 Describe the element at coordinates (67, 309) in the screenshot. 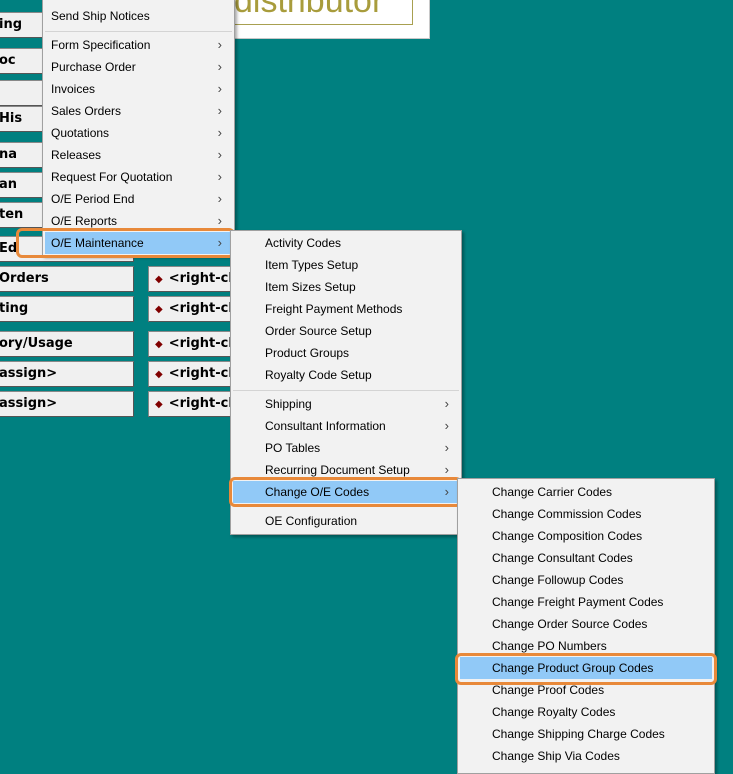

I see `background-button: ting` at that location.